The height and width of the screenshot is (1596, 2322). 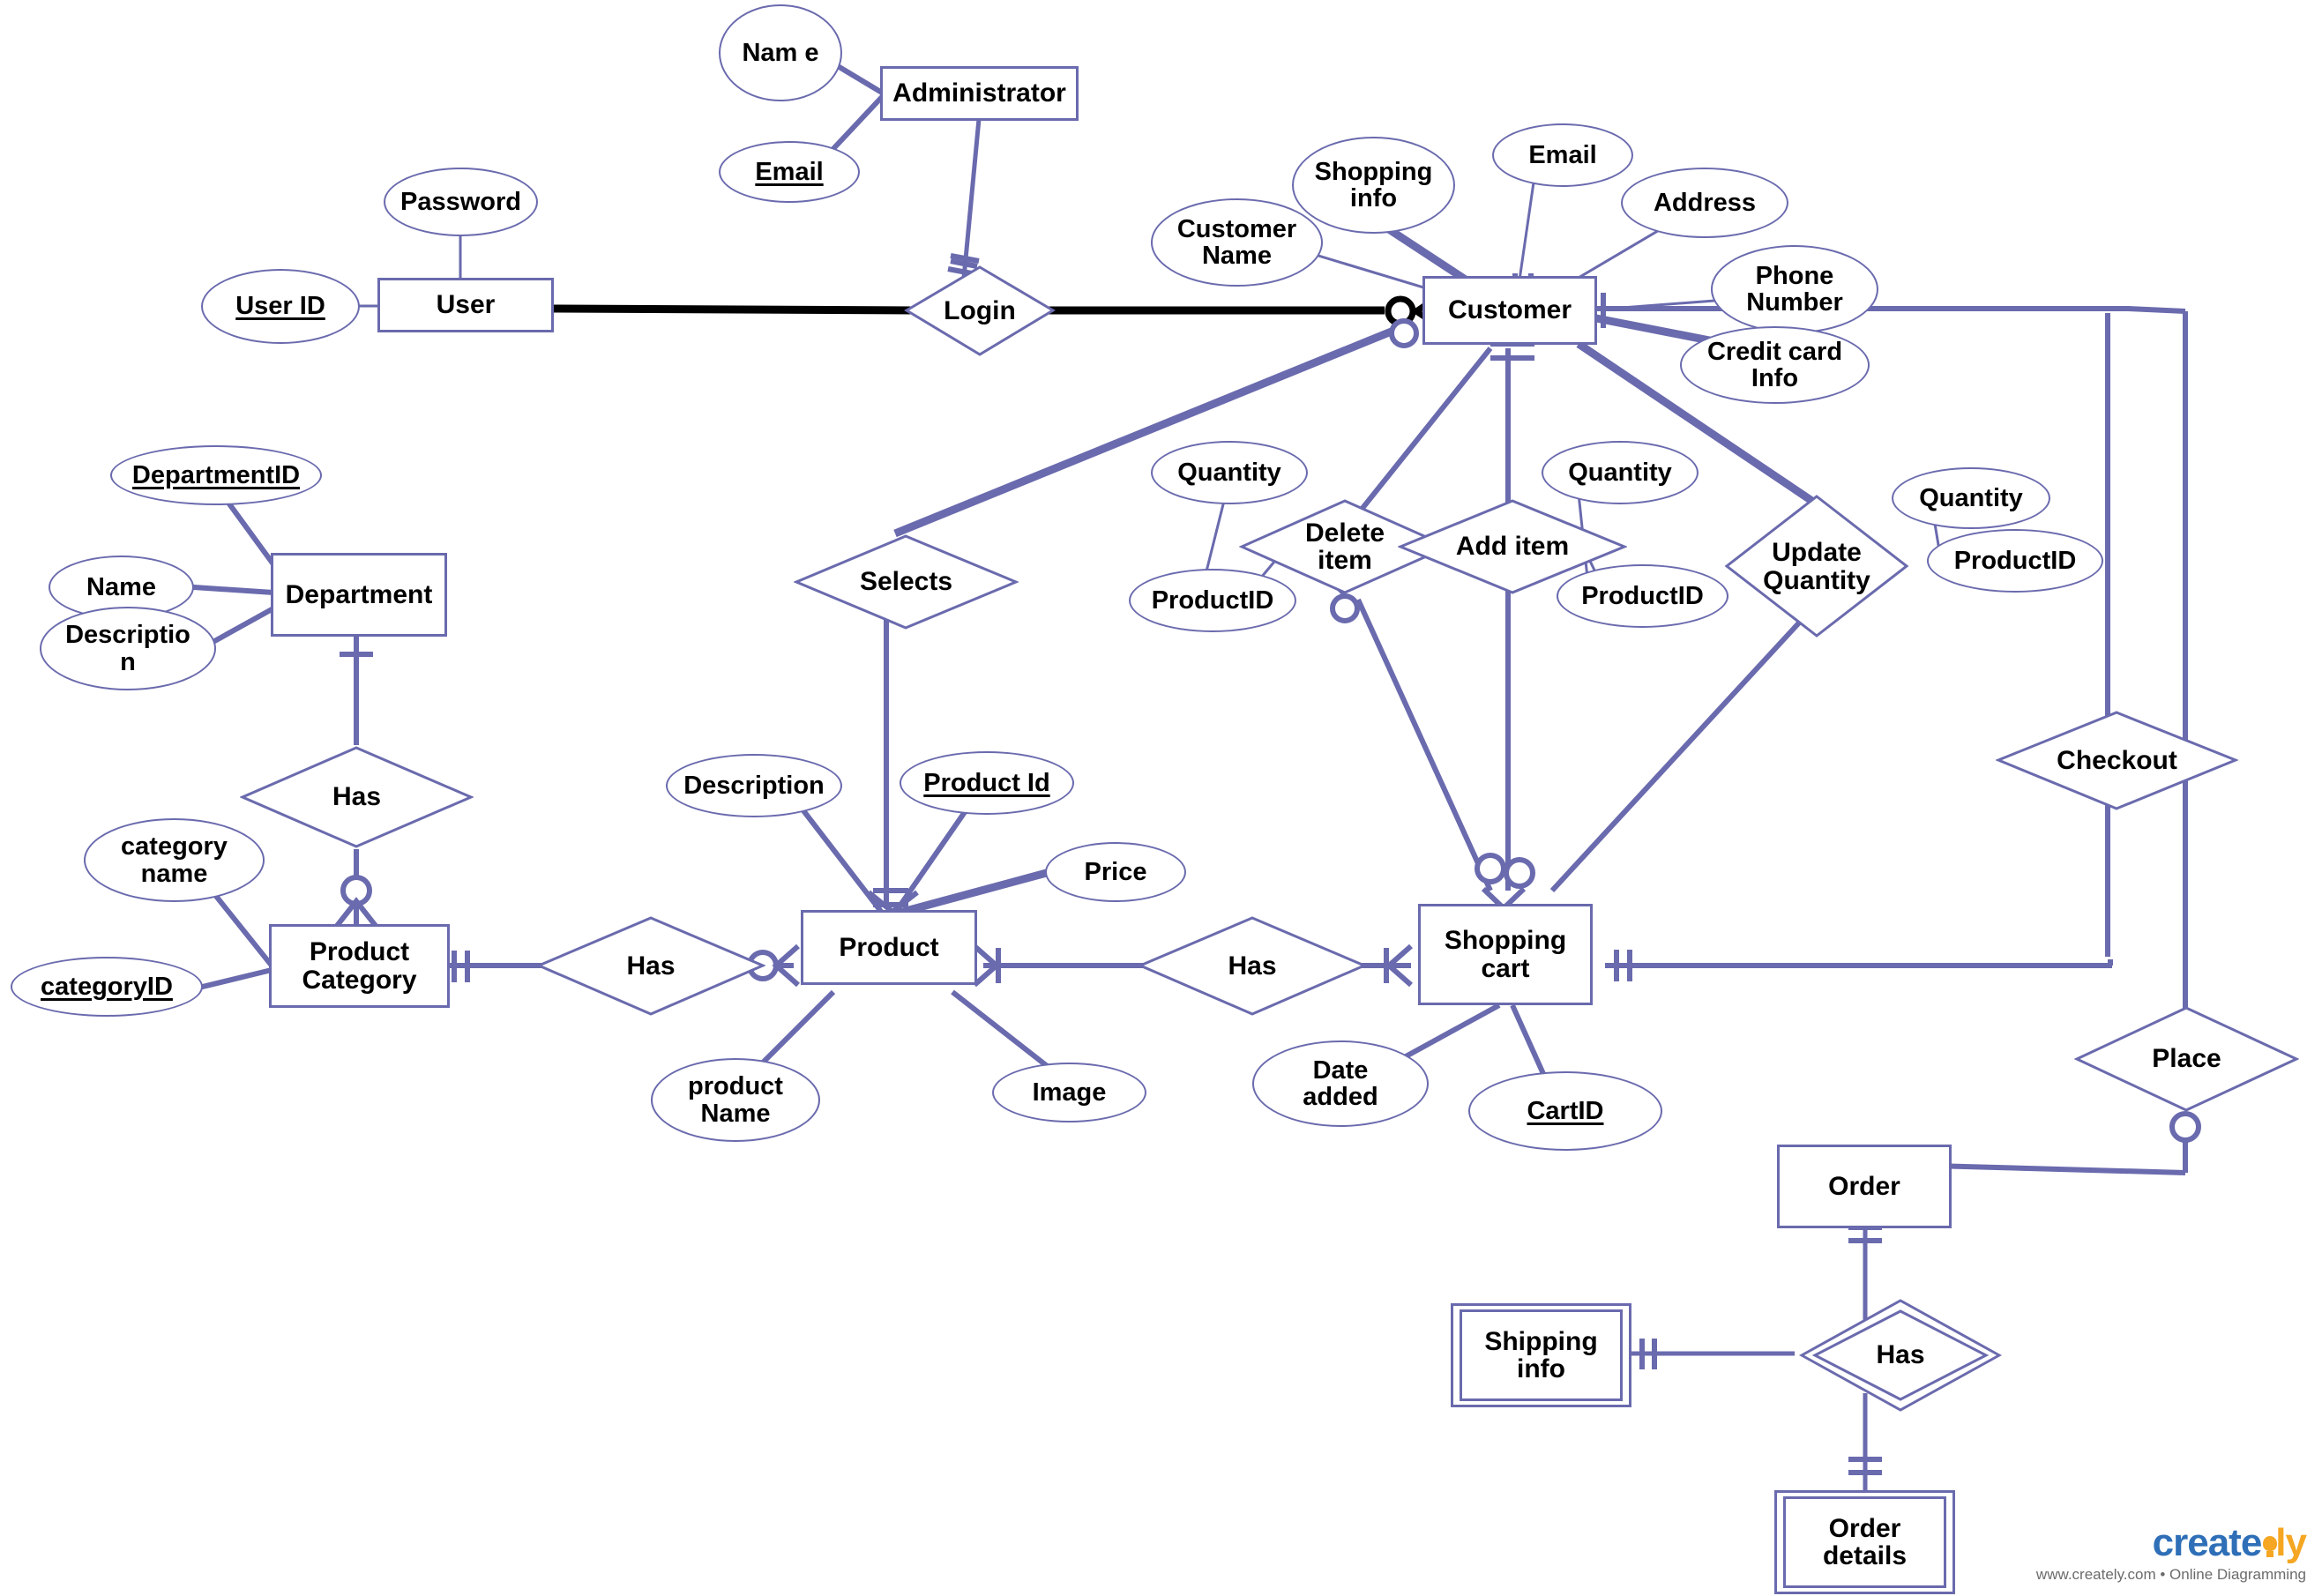 I want to click on logo-word-secondary: e, so click(x=2251, y=1542).